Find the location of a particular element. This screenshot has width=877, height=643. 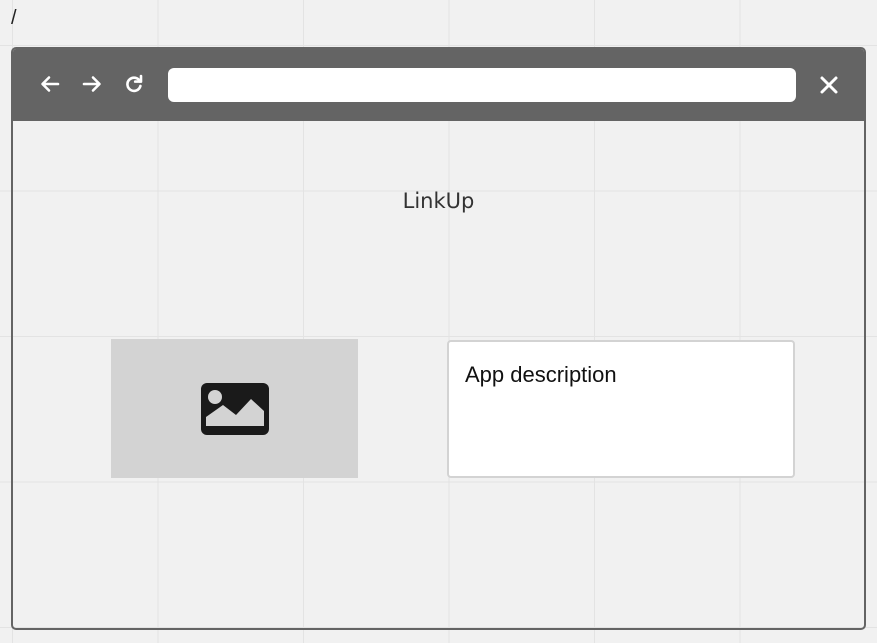

app-title: LinkUp is located at coordinates (438, 201).